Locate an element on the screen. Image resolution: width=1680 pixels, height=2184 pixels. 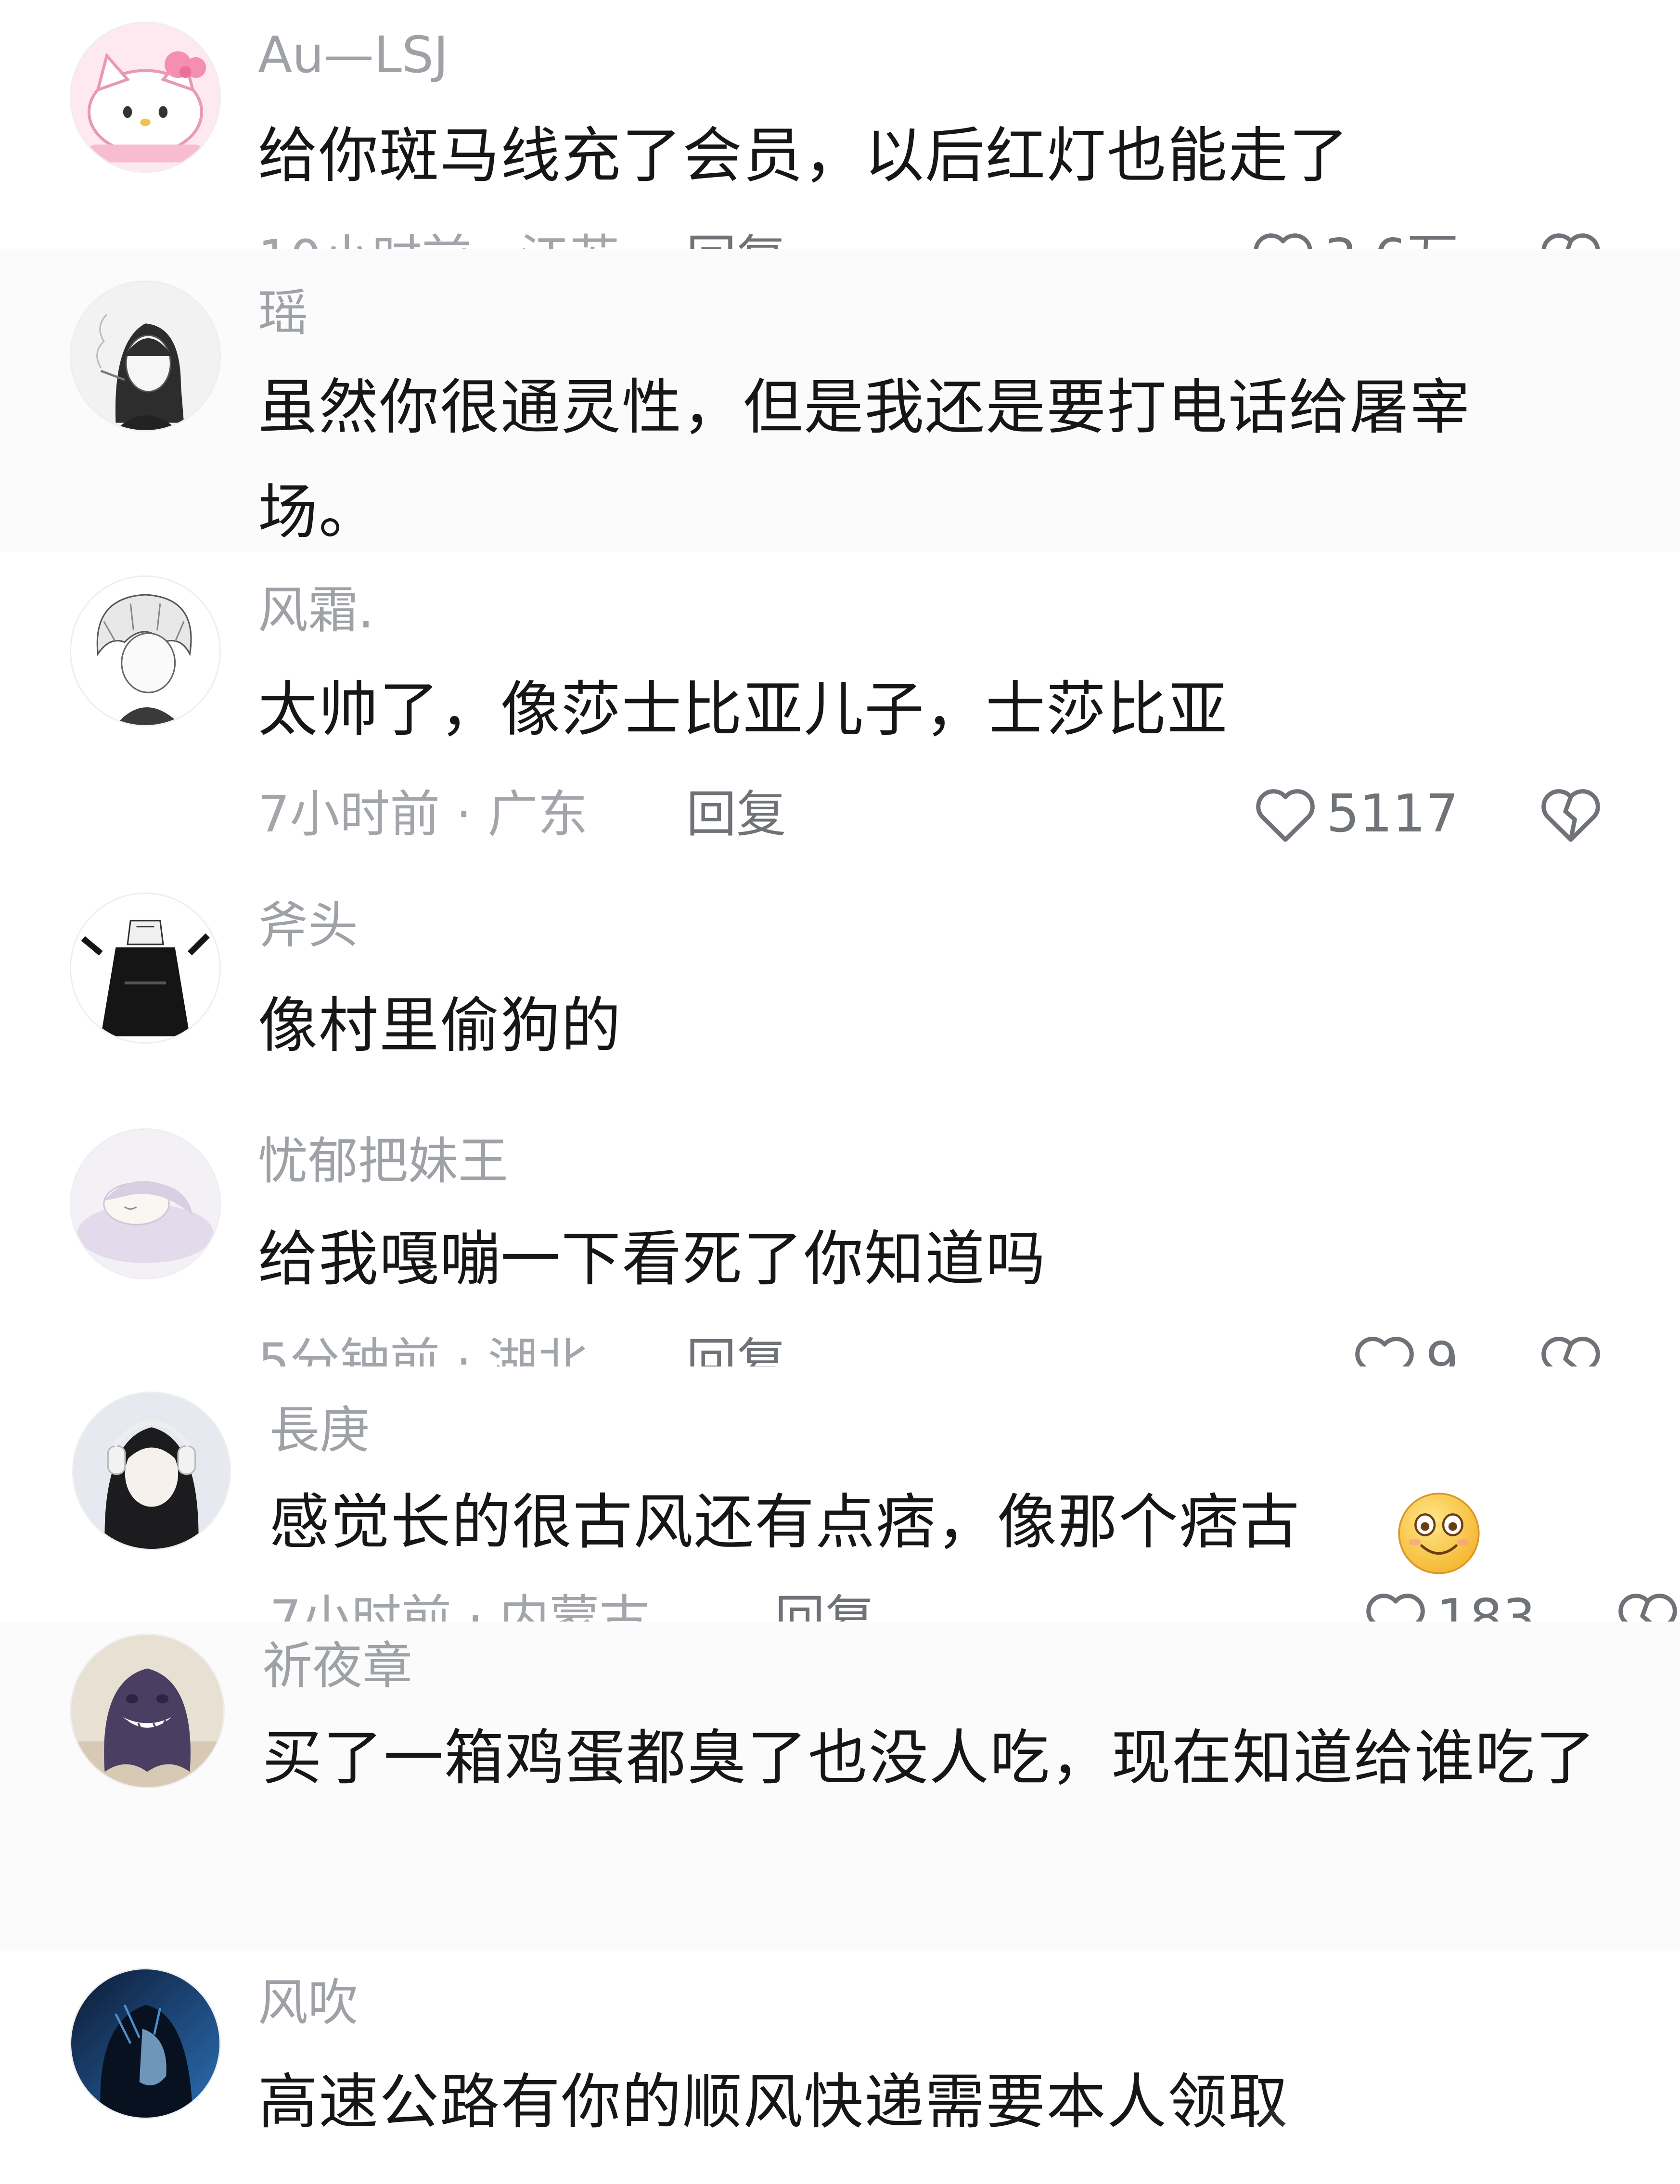
like-count: 9 is located at coordinates (1442, 1349).